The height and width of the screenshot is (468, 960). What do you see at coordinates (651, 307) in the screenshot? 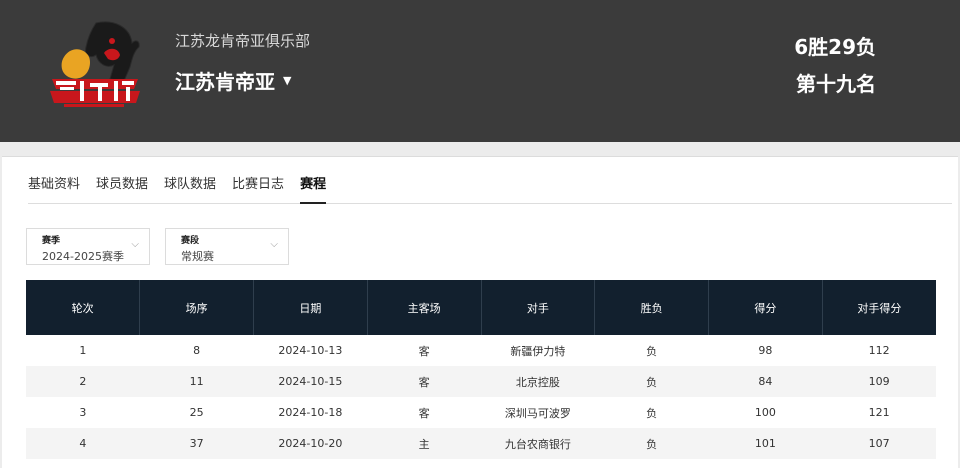
I see `column-header-result: 胜负` at bounding box center [651, 307].